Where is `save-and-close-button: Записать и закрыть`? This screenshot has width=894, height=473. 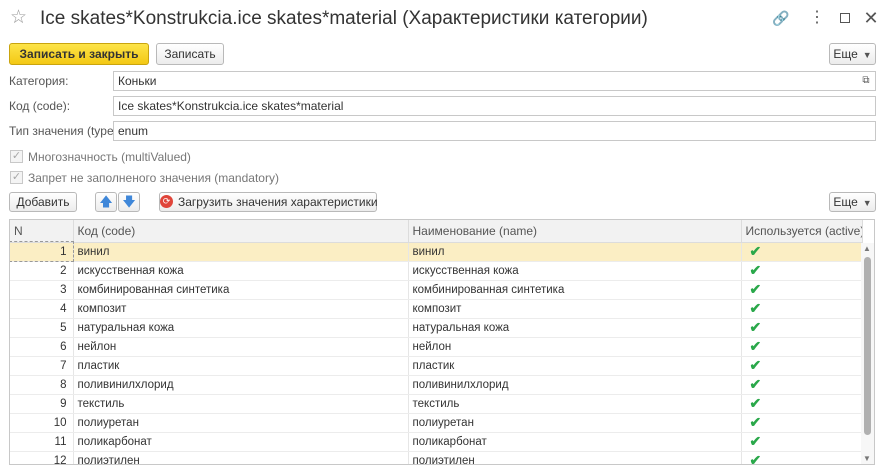
save-and-close-button: Записать и закрыть is located at coordinates (79, 54).